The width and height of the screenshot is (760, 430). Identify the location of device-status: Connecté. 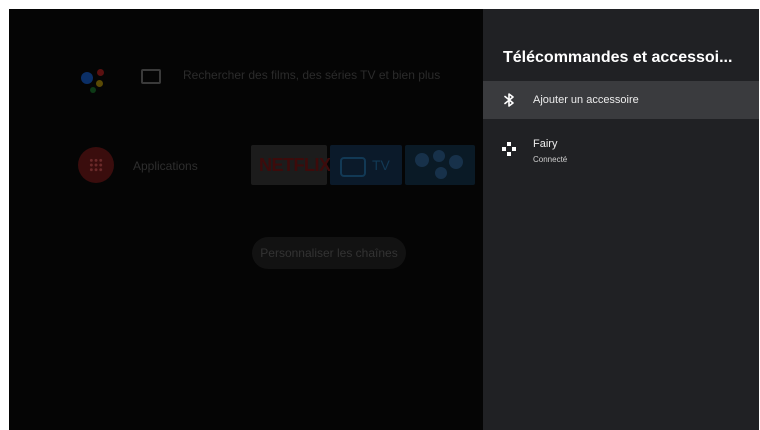
(550, 159).